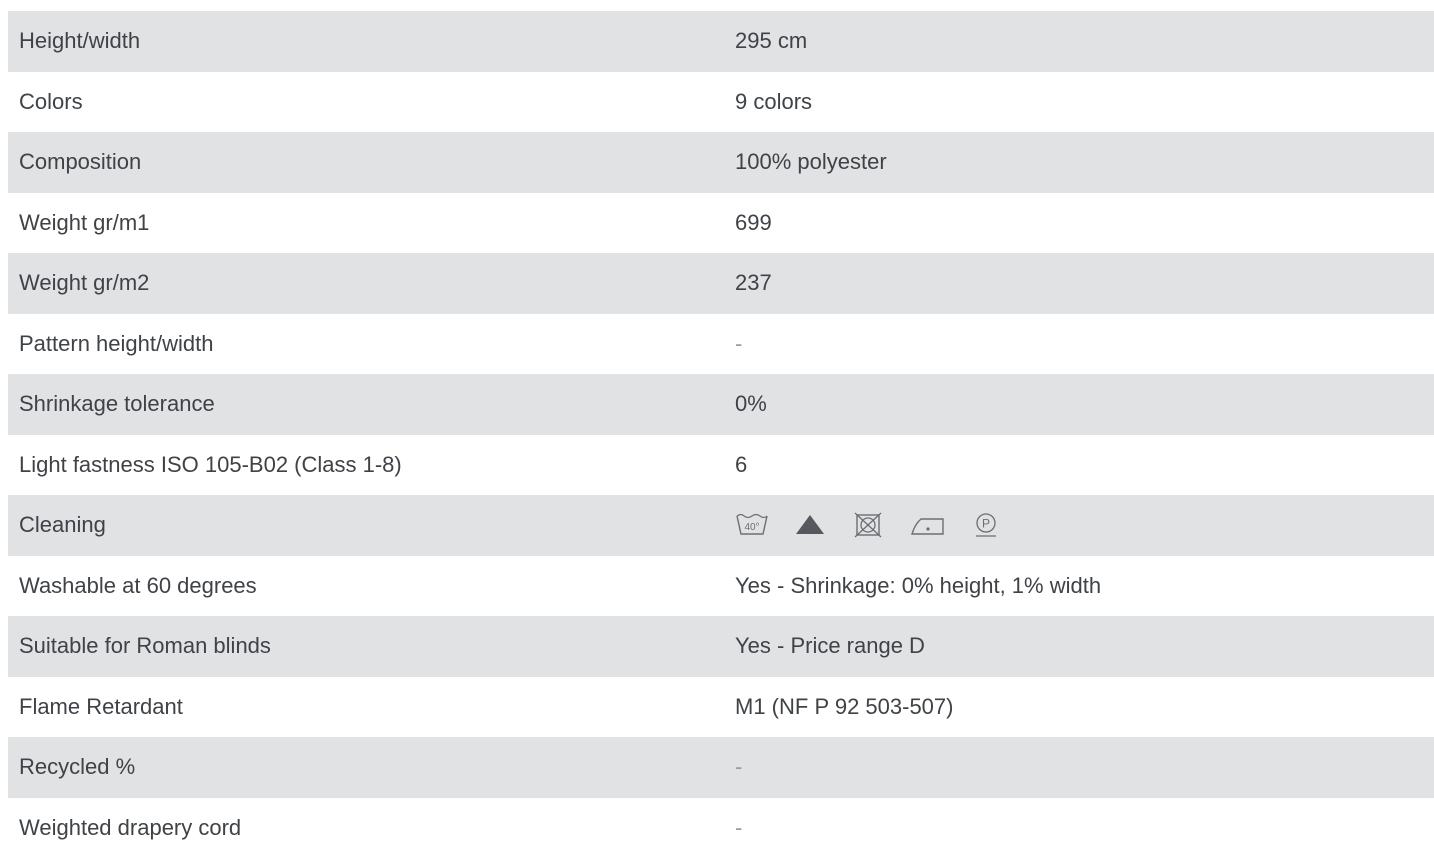 The height and width of the screenshot is (858, 1434). I want to click on spec-row-colors: Colors 9 colors, so click(721, 102).